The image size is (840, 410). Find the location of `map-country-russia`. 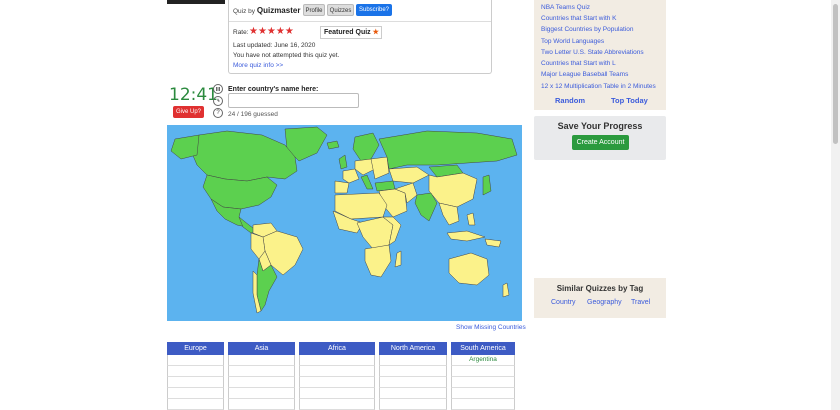

map-country-russia is located at coordinates (448, 150).